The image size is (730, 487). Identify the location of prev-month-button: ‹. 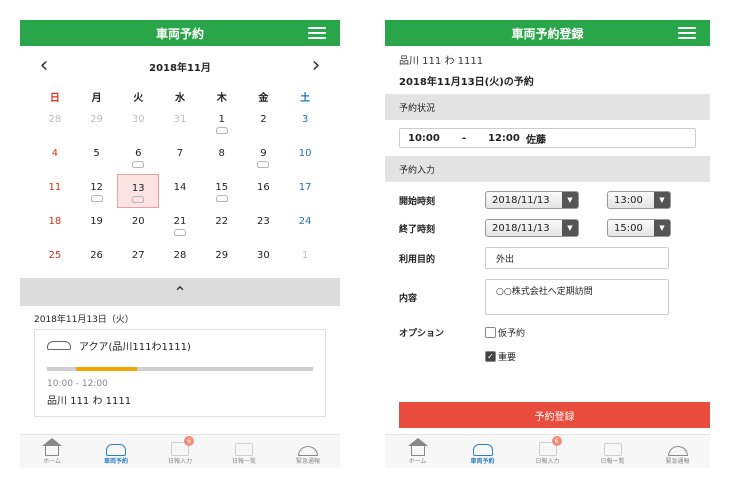
(44, 66).